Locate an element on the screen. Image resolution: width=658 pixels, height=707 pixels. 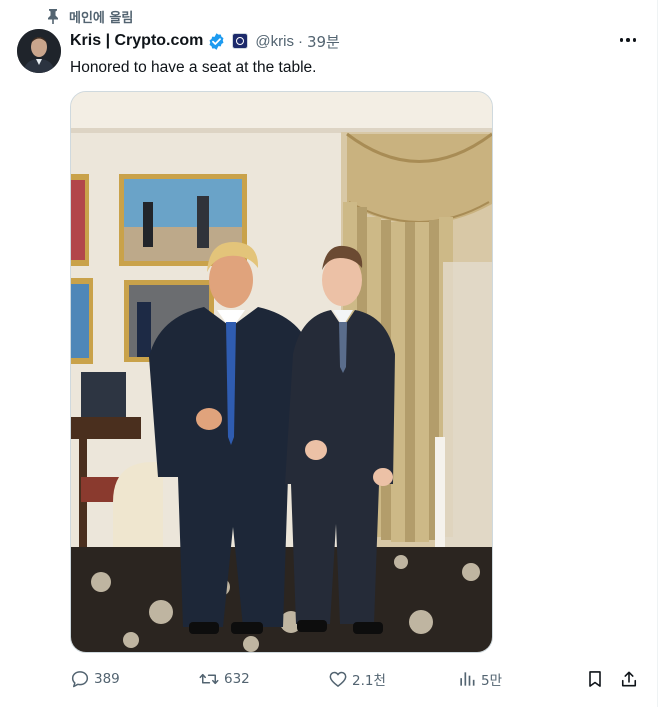
pin-icon is located at coordinates (53, 16).